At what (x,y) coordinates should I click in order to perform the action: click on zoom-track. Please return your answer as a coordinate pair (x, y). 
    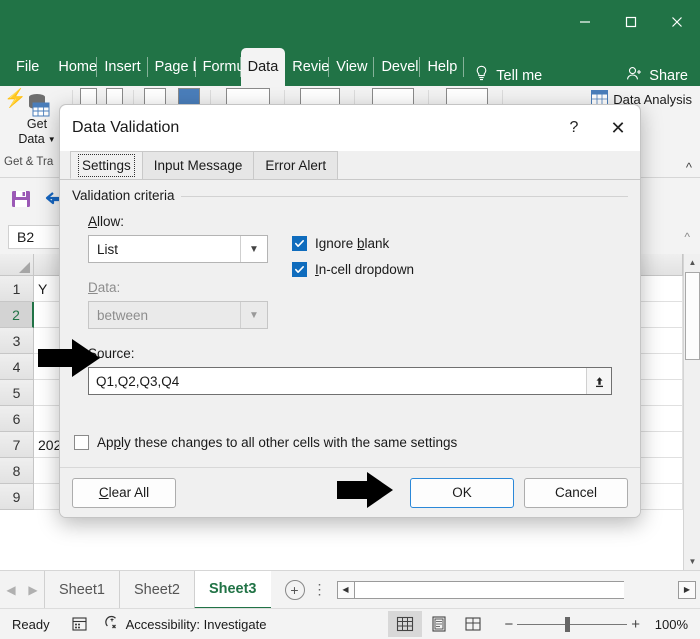
    Looking at the image, I should click on (572, 624).